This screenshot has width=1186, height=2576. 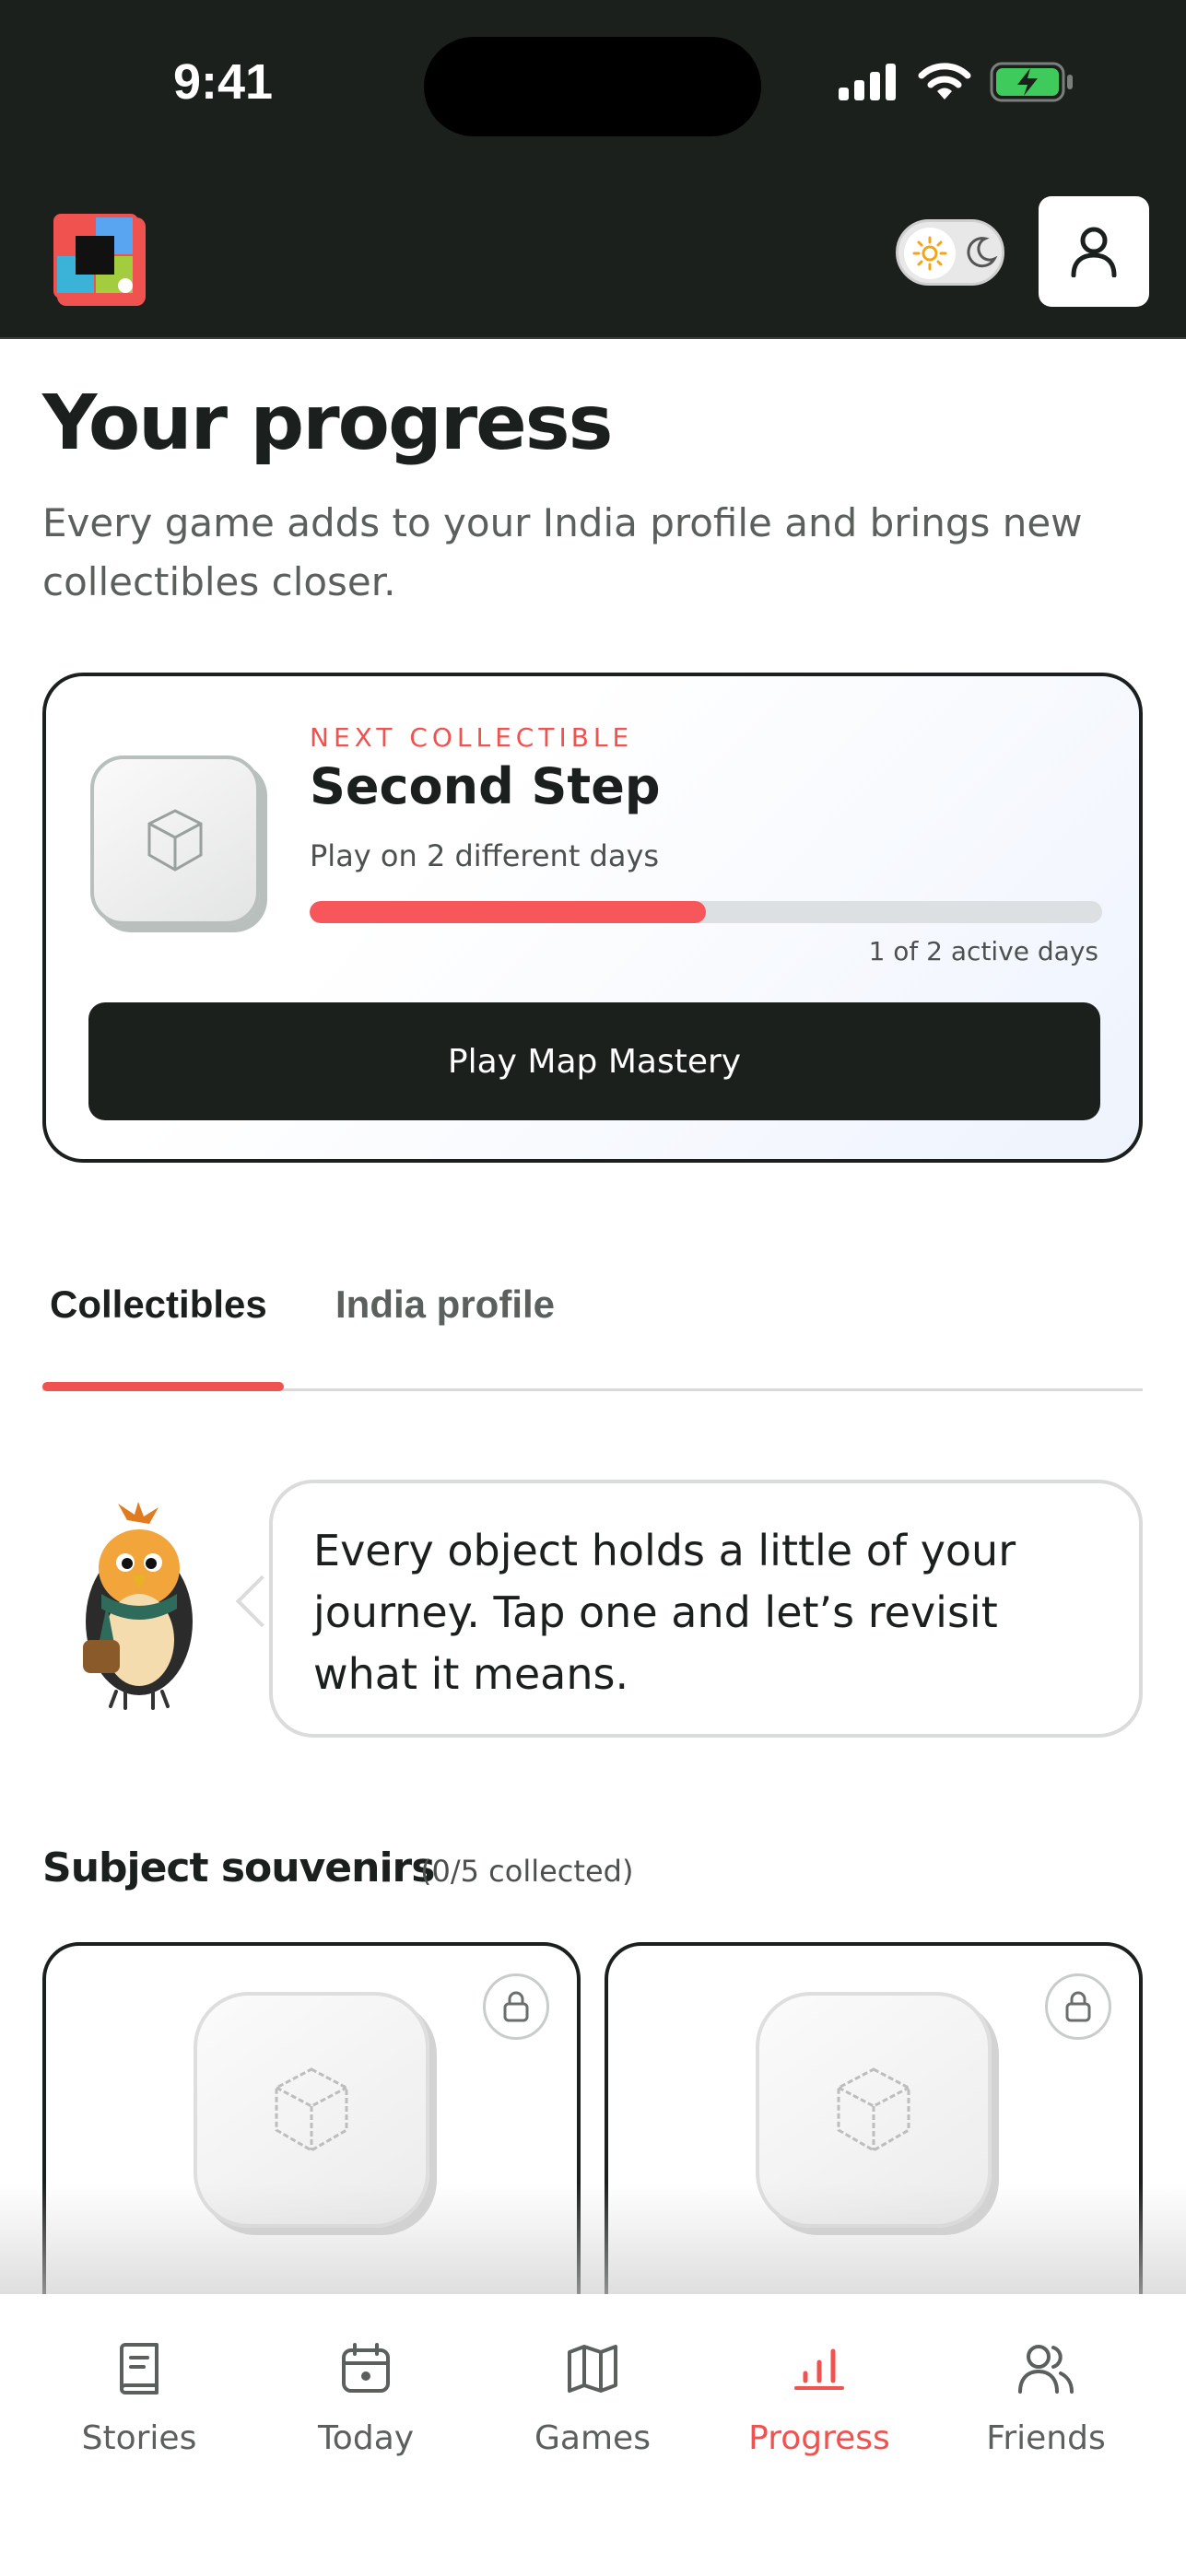 What do you see at coordinates (1031, 82) in the screenshot?
I see `battery-charging-icon` at bounding box center [1031, 82].